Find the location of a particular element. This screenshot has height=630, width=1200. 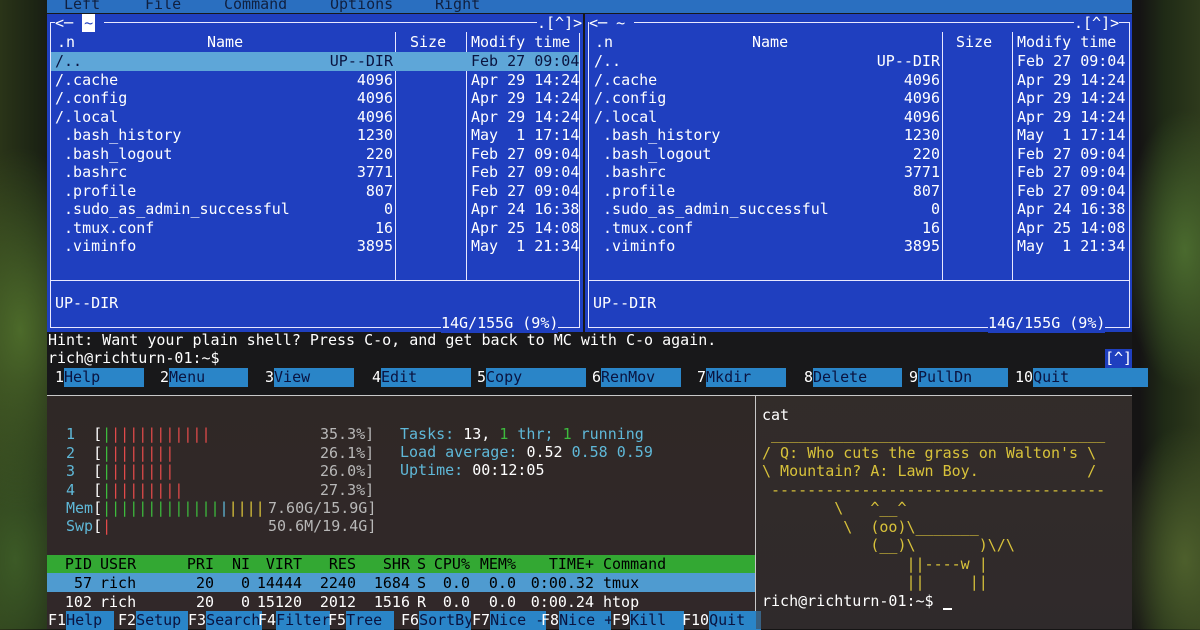

fkey-number: F6 is located at coordinates (410, 620).